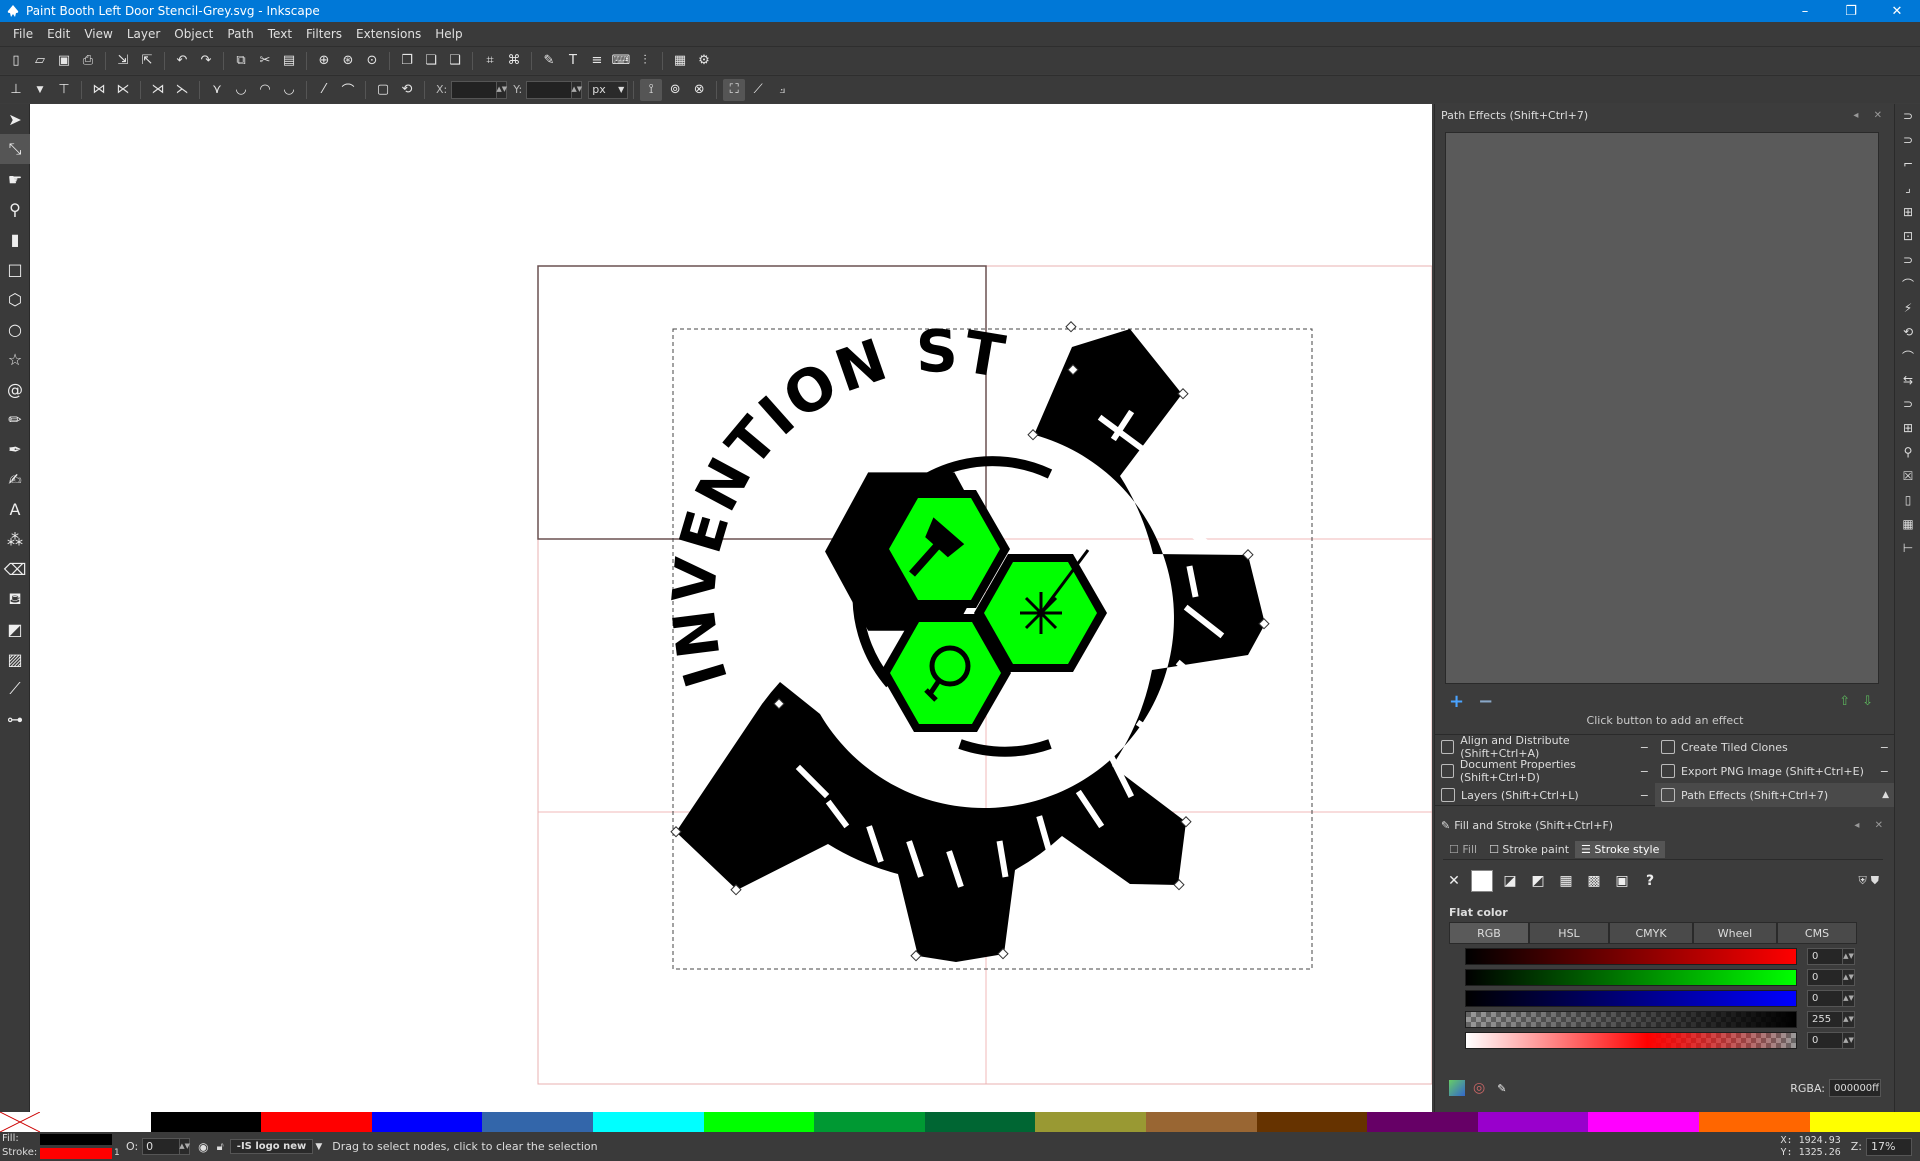 This screenshot has width=1920, height=1161. Describe the element at coordinates (1825, 998) in the screenshot. I see `blue-value: 0` at that location.